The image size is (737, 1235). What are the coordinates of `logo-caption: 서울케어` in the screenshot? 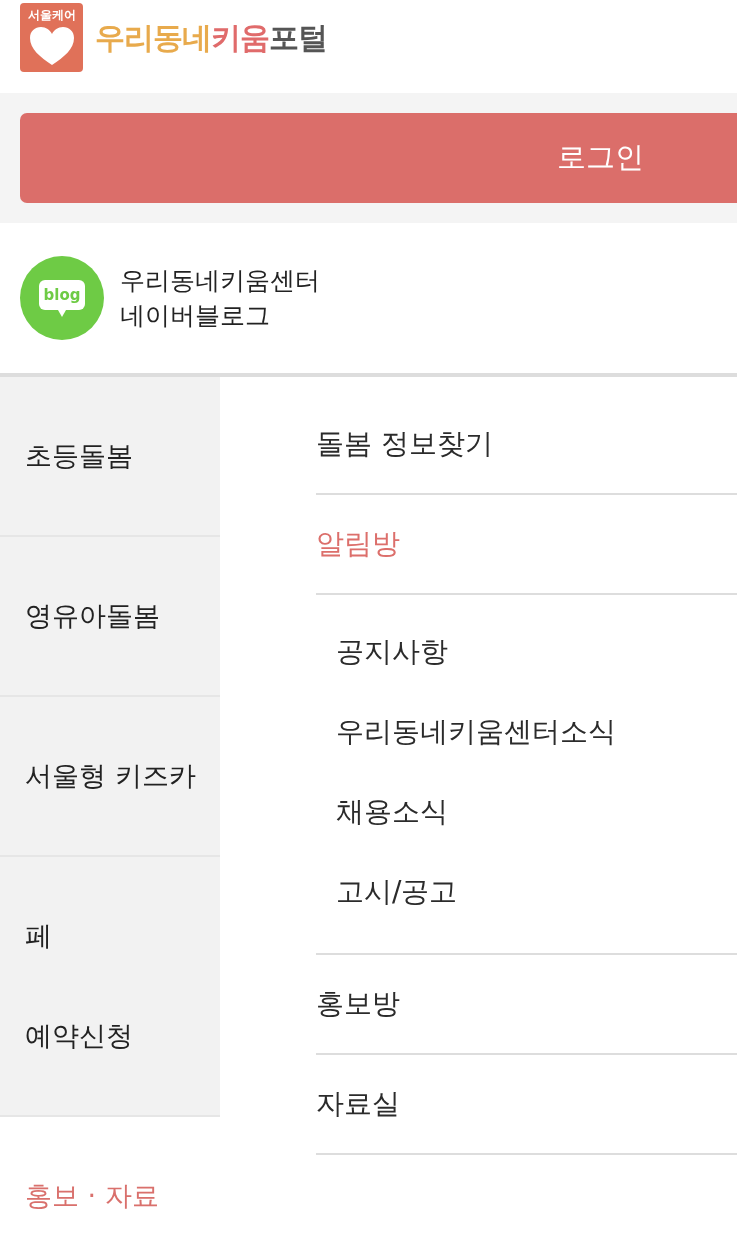 It's located at (51, 15).